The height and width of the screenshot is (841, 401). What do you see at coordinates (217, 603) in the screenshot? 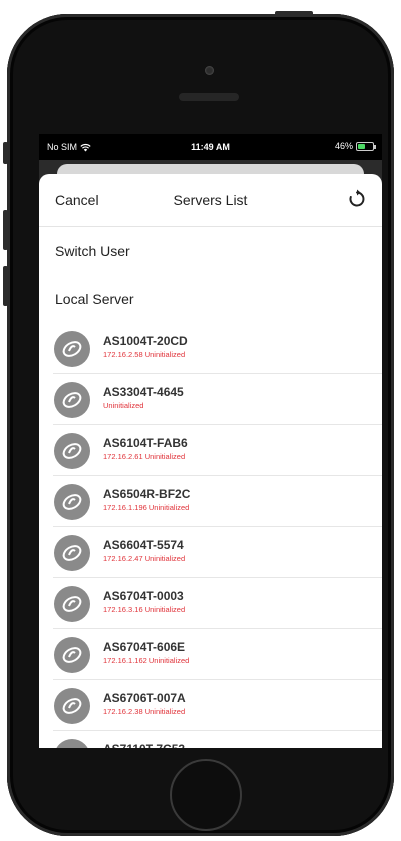
I see `server-list-item: AS6704T-0003 172.16.3.16 Uninitialized` at bounding box center [217, 603].